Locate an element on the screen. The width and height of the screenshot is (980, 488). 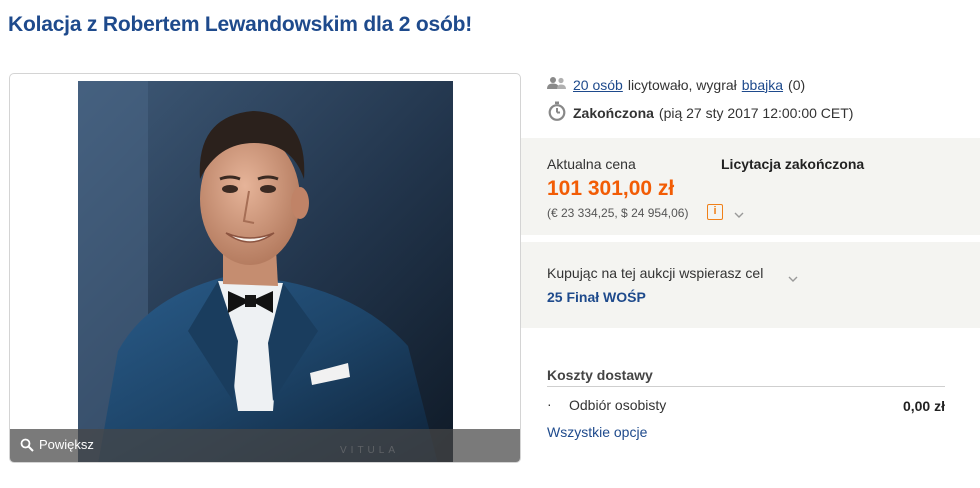
bids-row: 20 osób licytowało, wygrał bbajka (0) is located at coordinates (676, 84).